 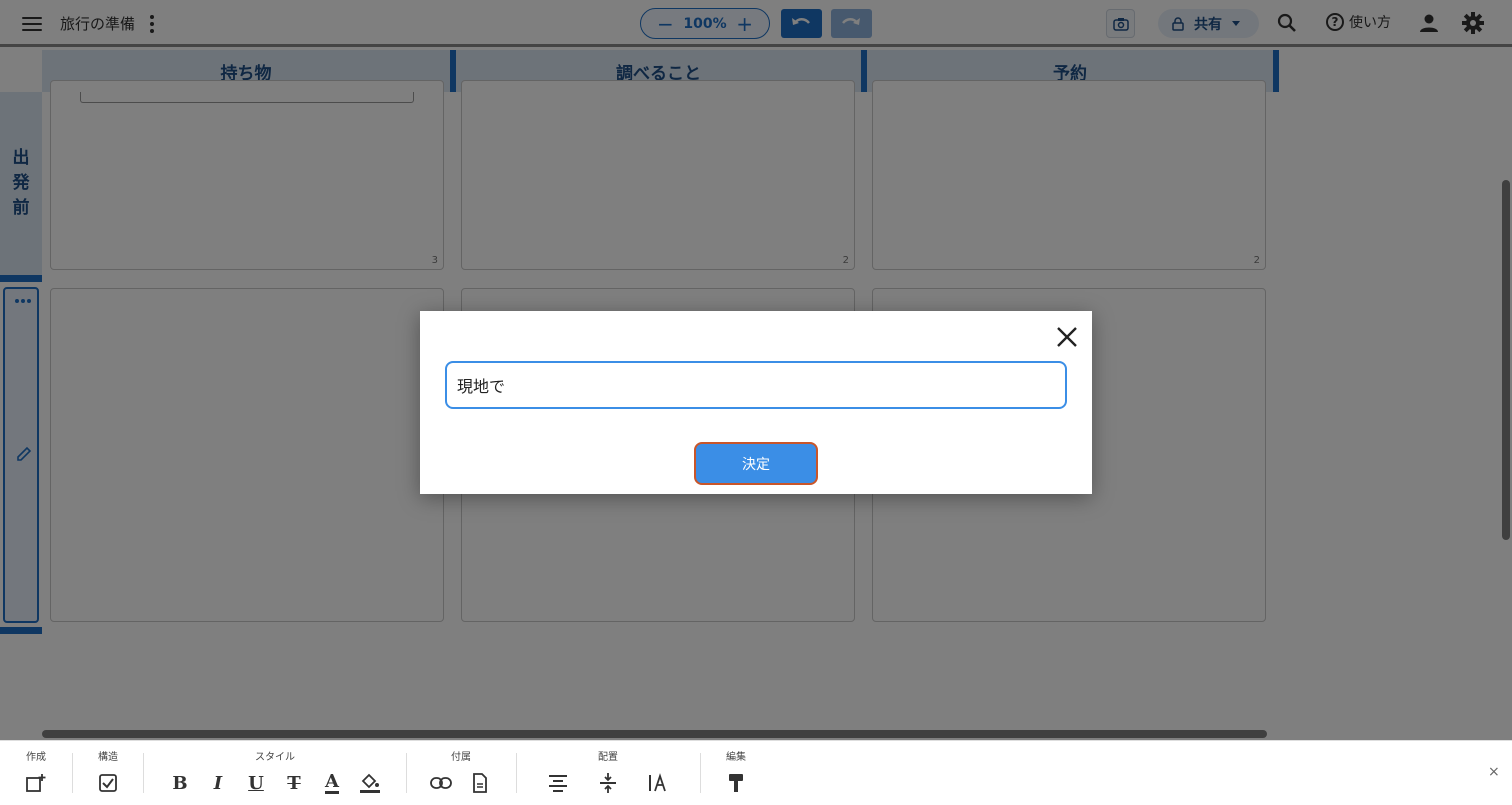 I want to click on align-center-icon, so click(x=558, y=783).